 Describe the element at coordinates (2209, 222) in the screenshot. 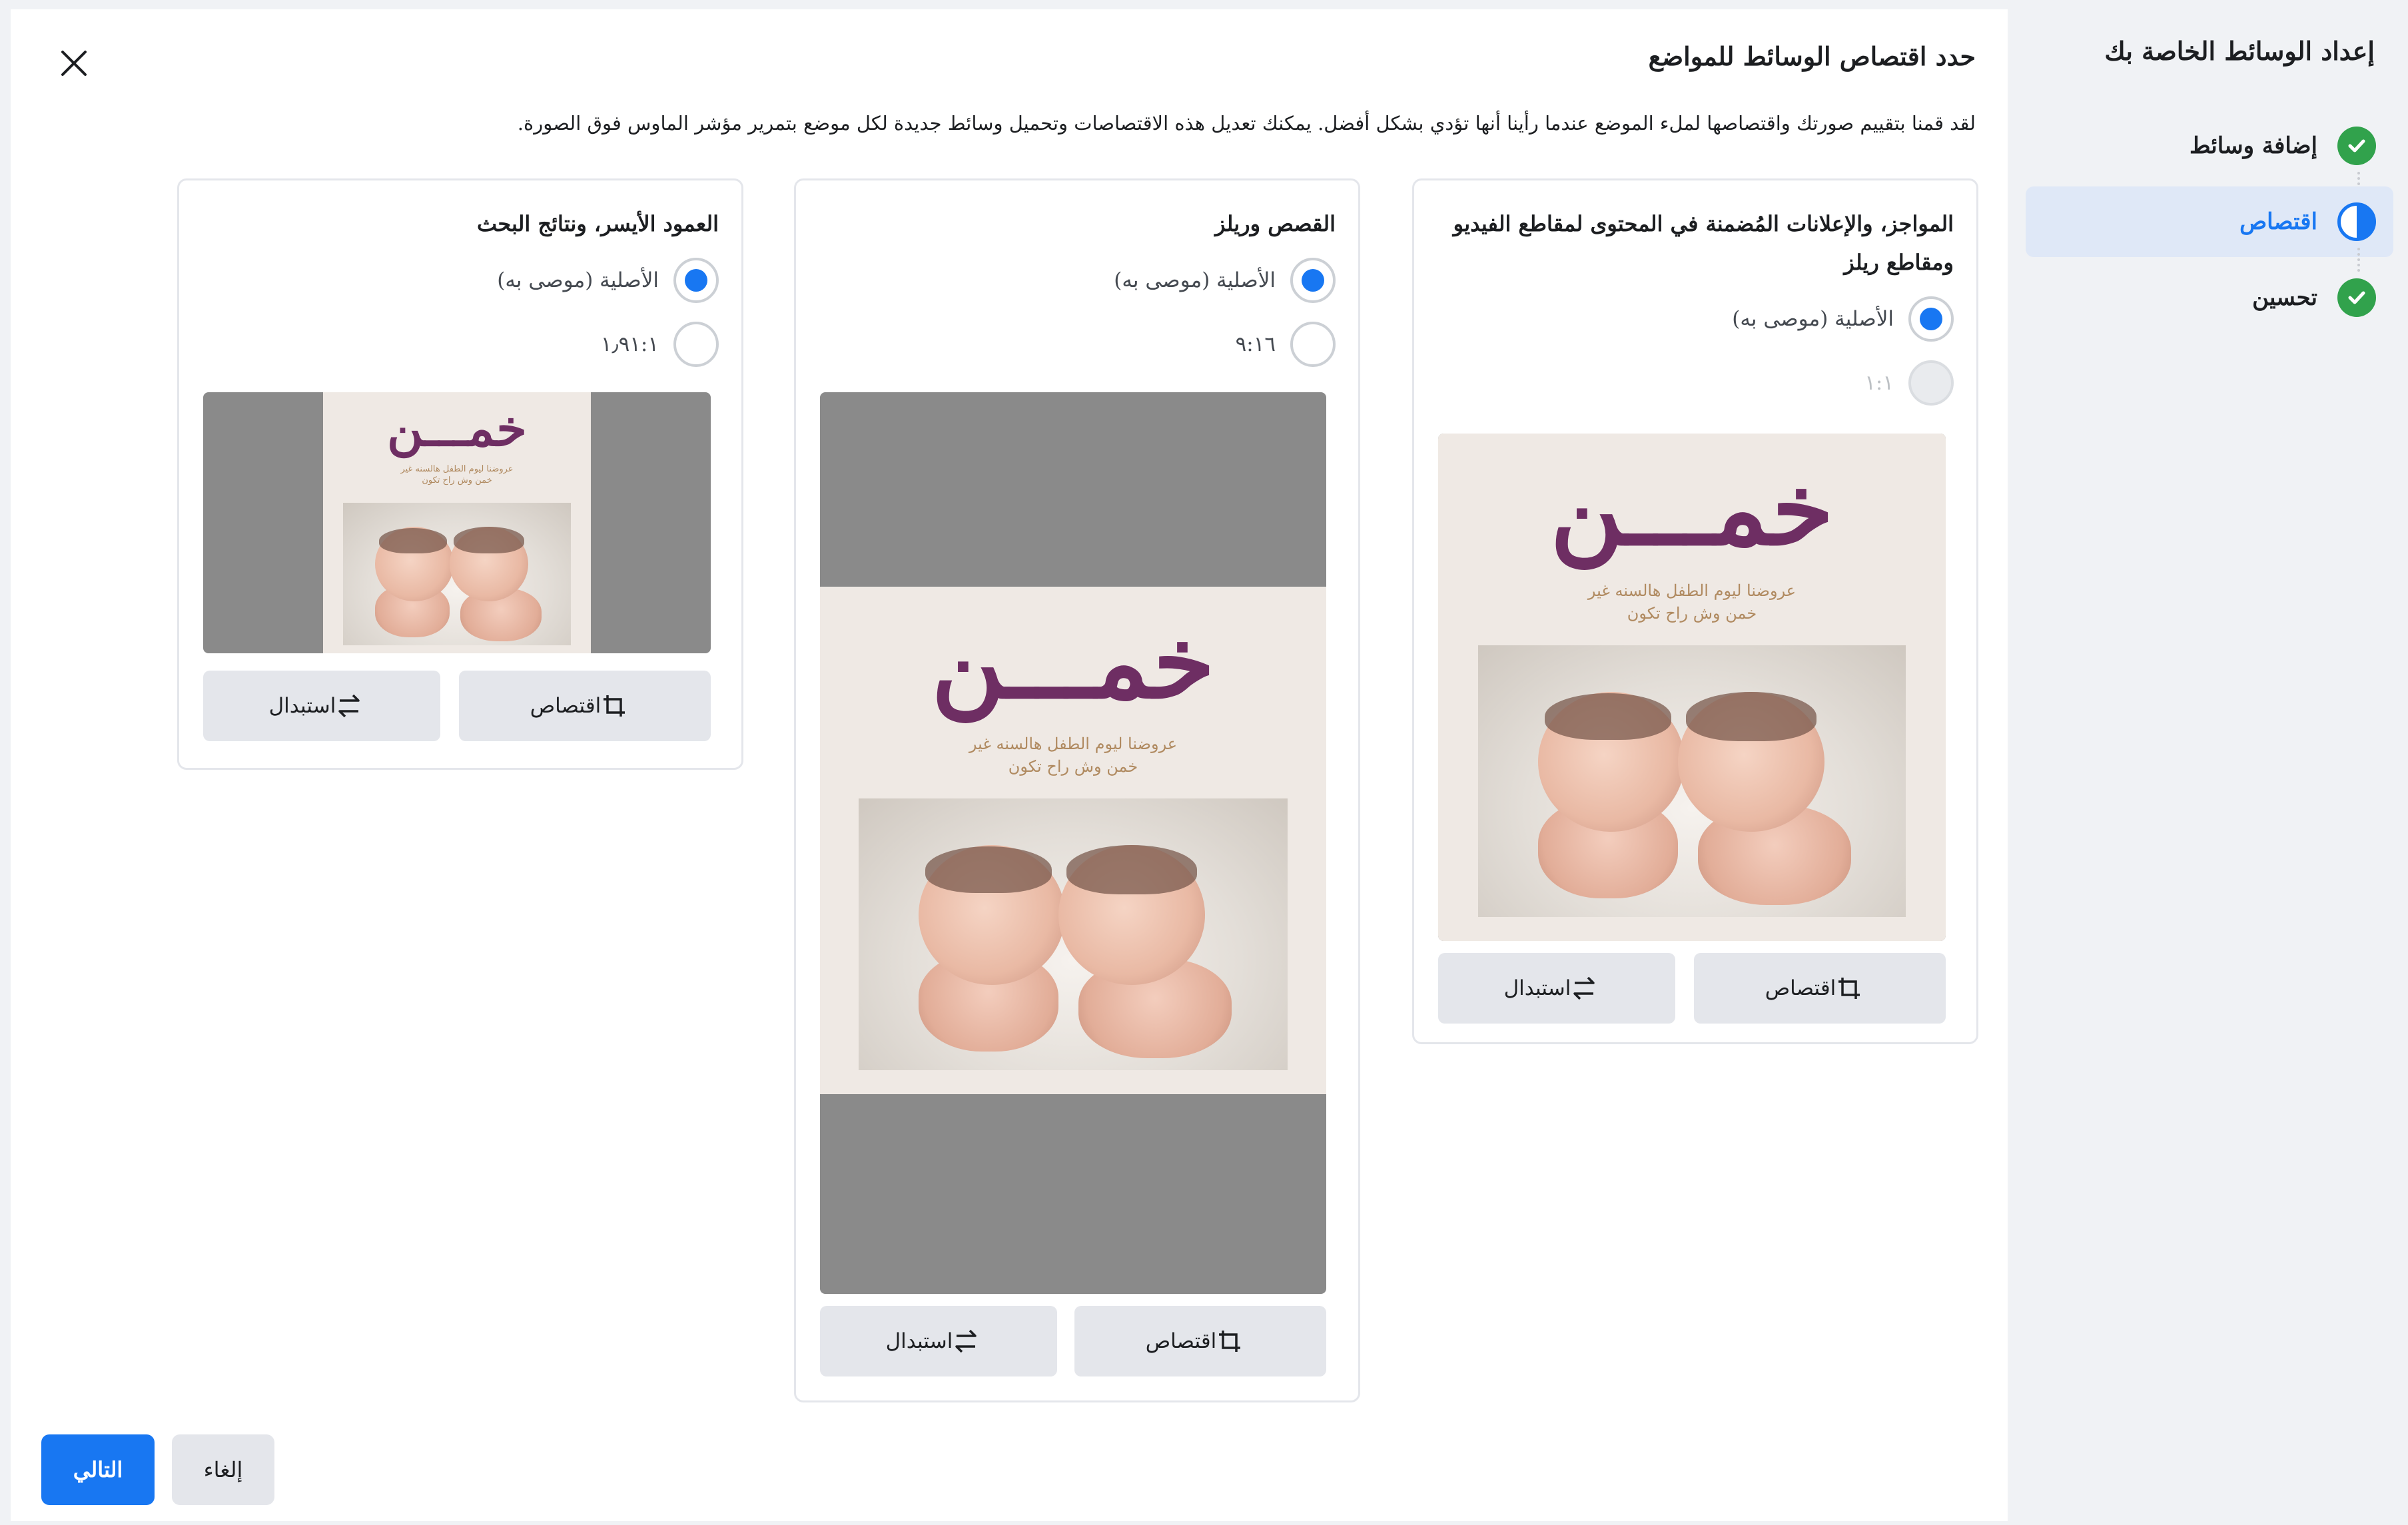

I see `step-crop: اقتصاص` at that location.